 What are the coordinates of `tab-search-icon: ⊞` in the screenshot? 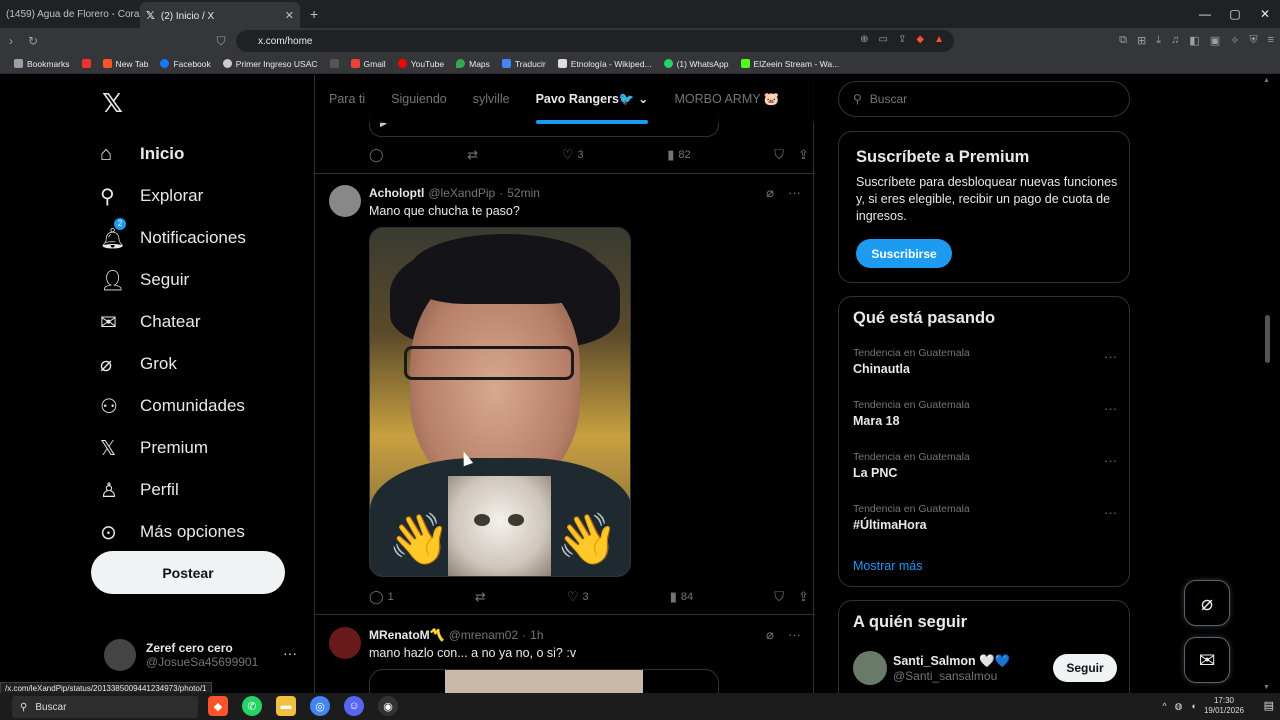 It's located at (1141, 40).